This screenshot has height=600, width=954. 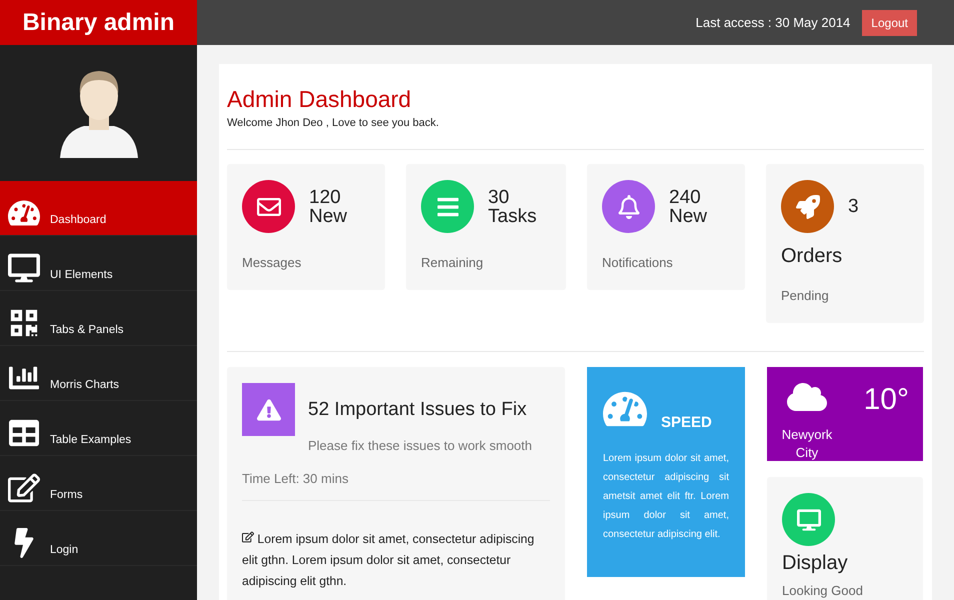 I want to click on logout-button: Logout, so click(x=889, y=23).